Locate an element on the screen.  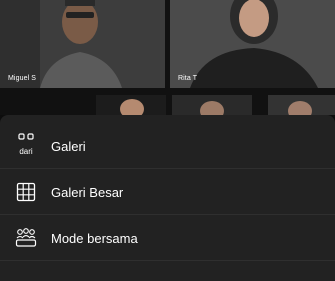
together-mode-icon is located at coordinates (26, 238).